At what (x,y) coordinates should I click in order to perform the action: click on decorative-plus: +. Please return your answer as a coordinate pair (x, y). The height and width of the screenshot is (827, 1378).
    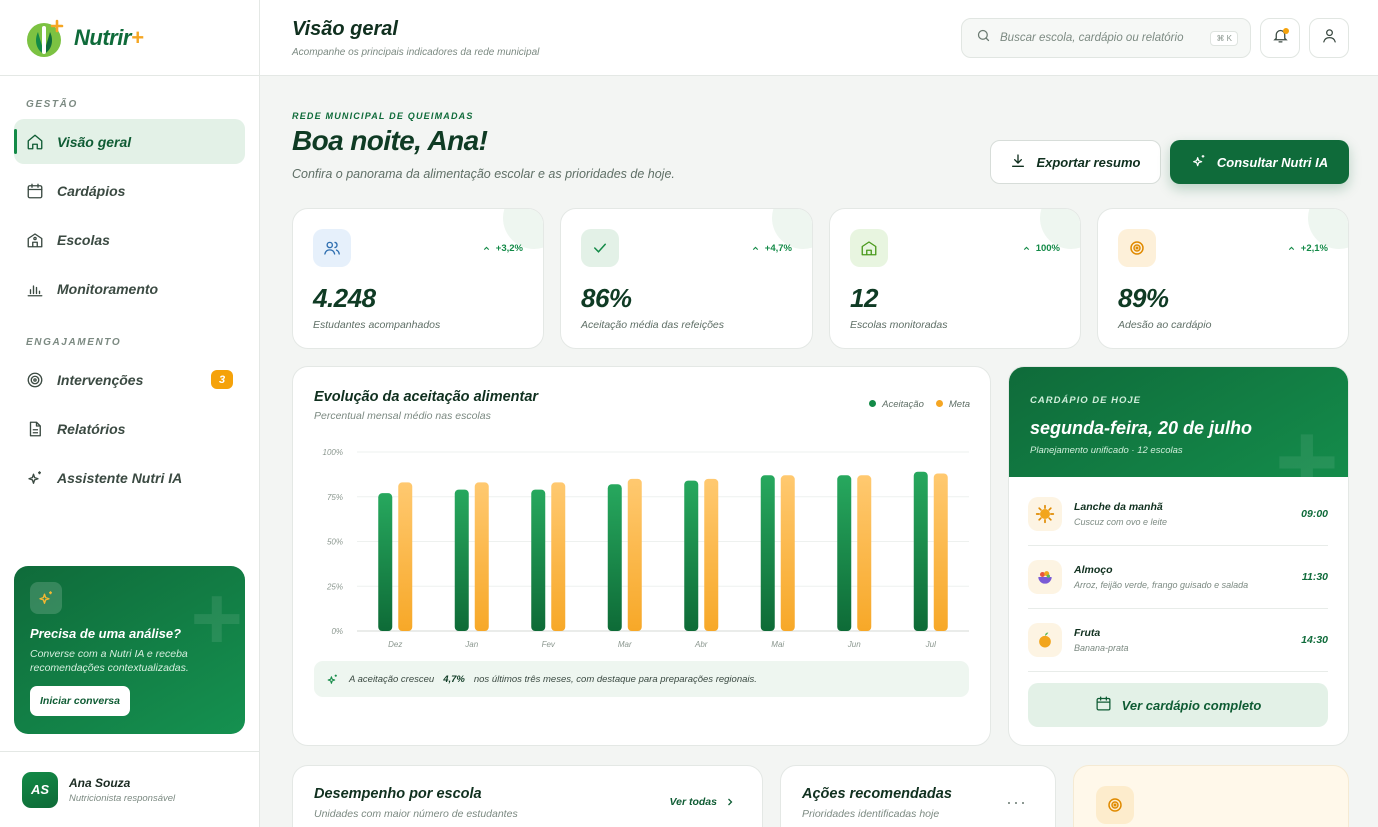
    Looking at the image, I should click on (1306, 439).